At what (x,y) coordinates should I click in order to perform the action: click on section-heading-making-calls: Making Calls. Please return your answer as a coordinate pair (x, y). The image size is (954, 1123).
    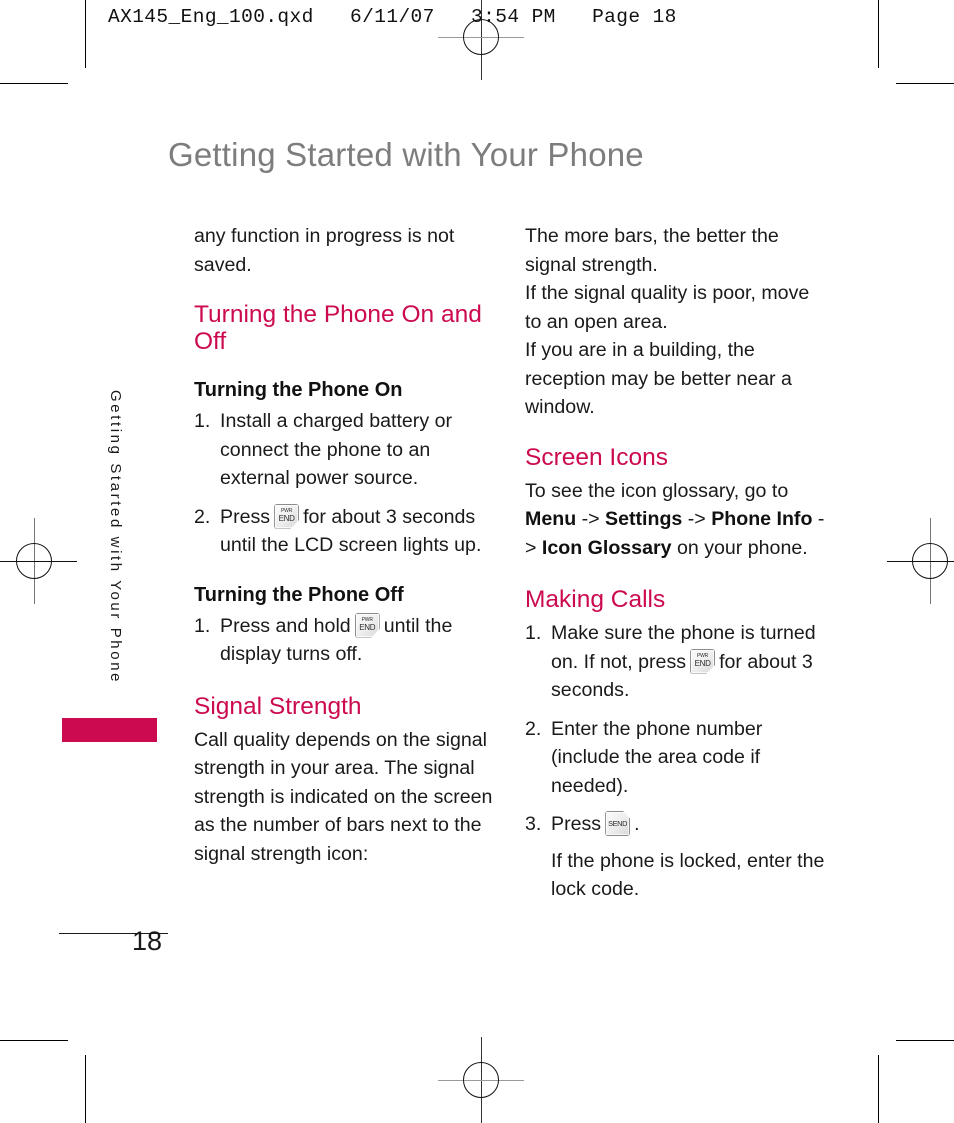
    Looking at the image, I should click on (595, 599).